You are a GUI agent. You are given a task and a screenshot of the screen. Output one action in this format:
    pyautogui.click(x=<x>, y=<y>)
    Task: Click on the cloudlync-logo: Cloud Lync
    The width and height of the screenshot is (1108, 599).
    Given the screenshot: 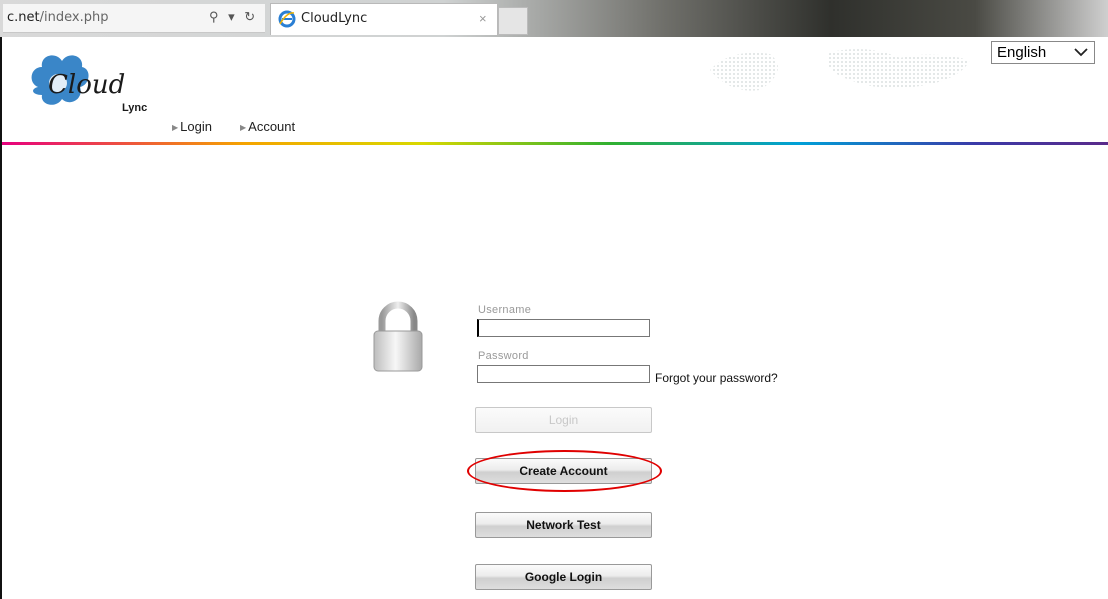 What is the action you would take?
    pyautogui.click(x=101, y=83)
    